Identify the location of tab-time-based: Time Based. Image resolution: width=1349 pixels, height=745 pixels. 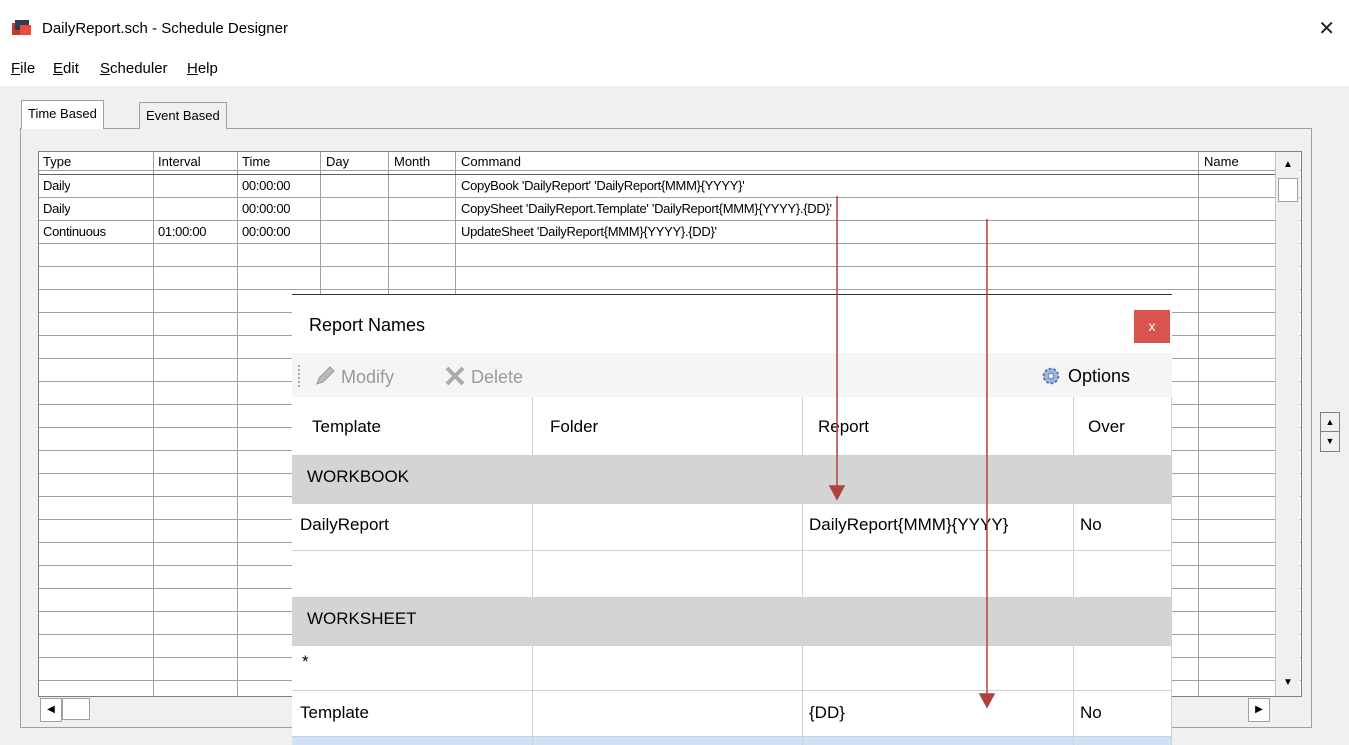
(62, 114).